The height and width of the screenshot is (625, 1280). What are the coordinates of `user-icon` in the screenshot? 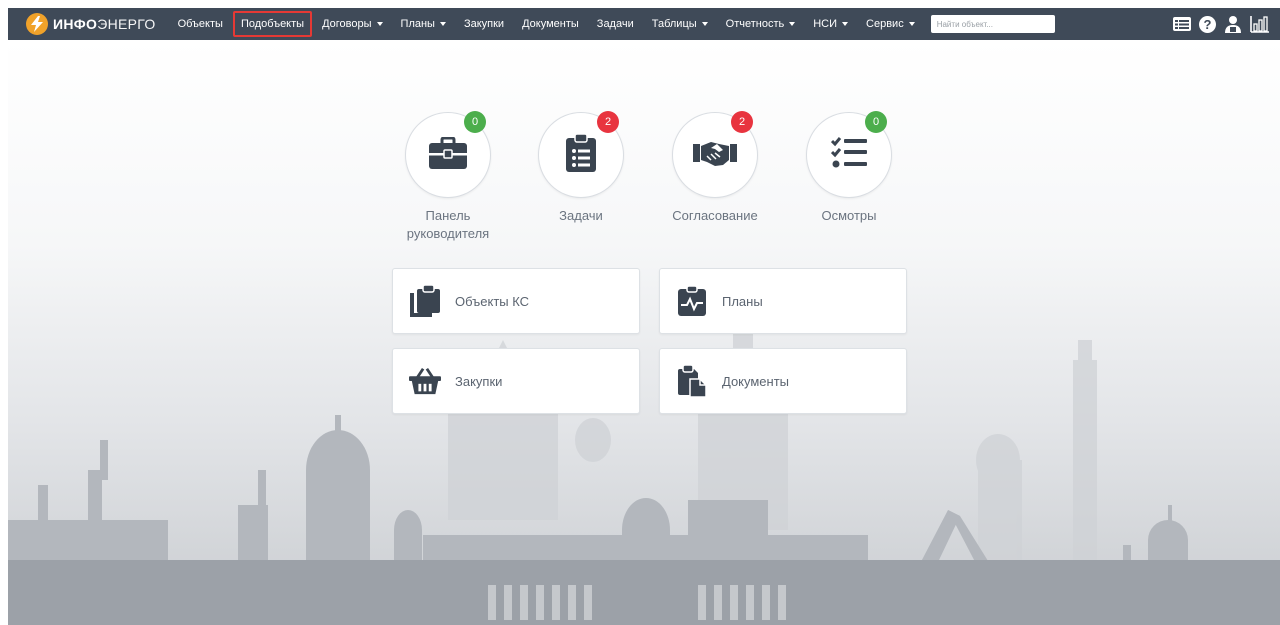 It's located at (1233, 24).